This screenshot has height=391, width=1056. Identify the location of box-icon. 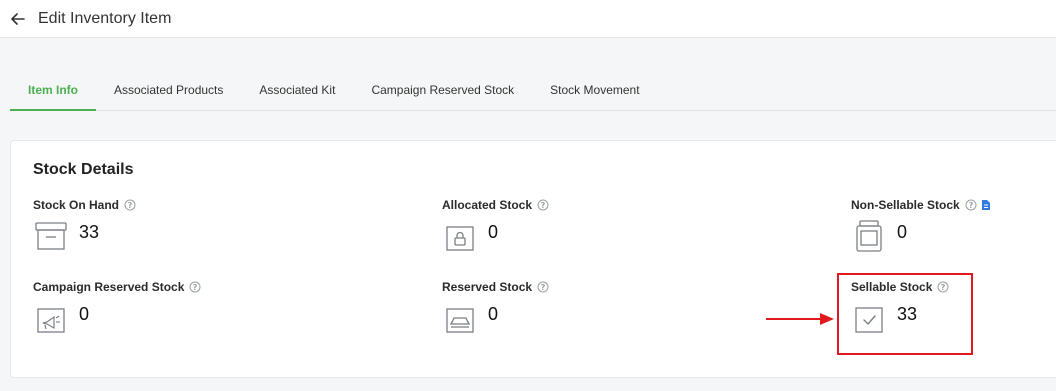
(51, 236).